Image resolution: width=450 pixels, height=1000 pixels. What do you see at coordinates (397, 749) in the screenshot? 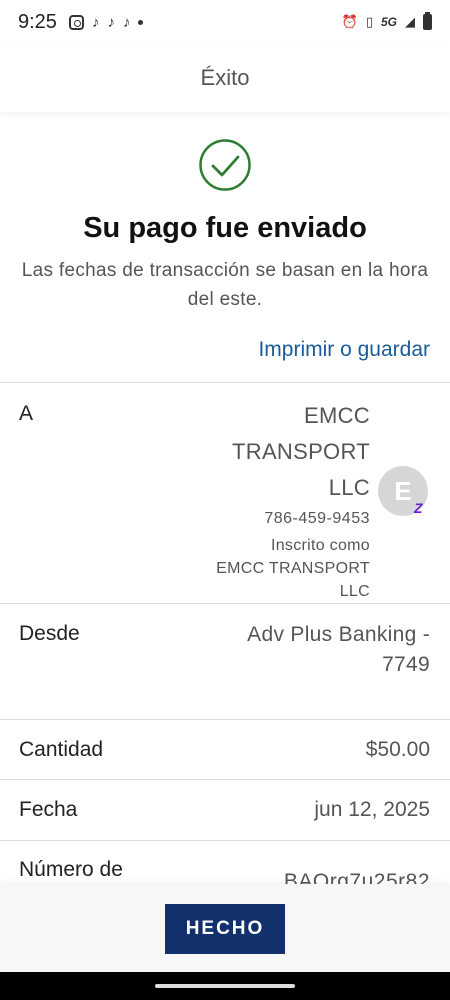
I see `amount-value: $50.00` at bounding box center [397, 749].